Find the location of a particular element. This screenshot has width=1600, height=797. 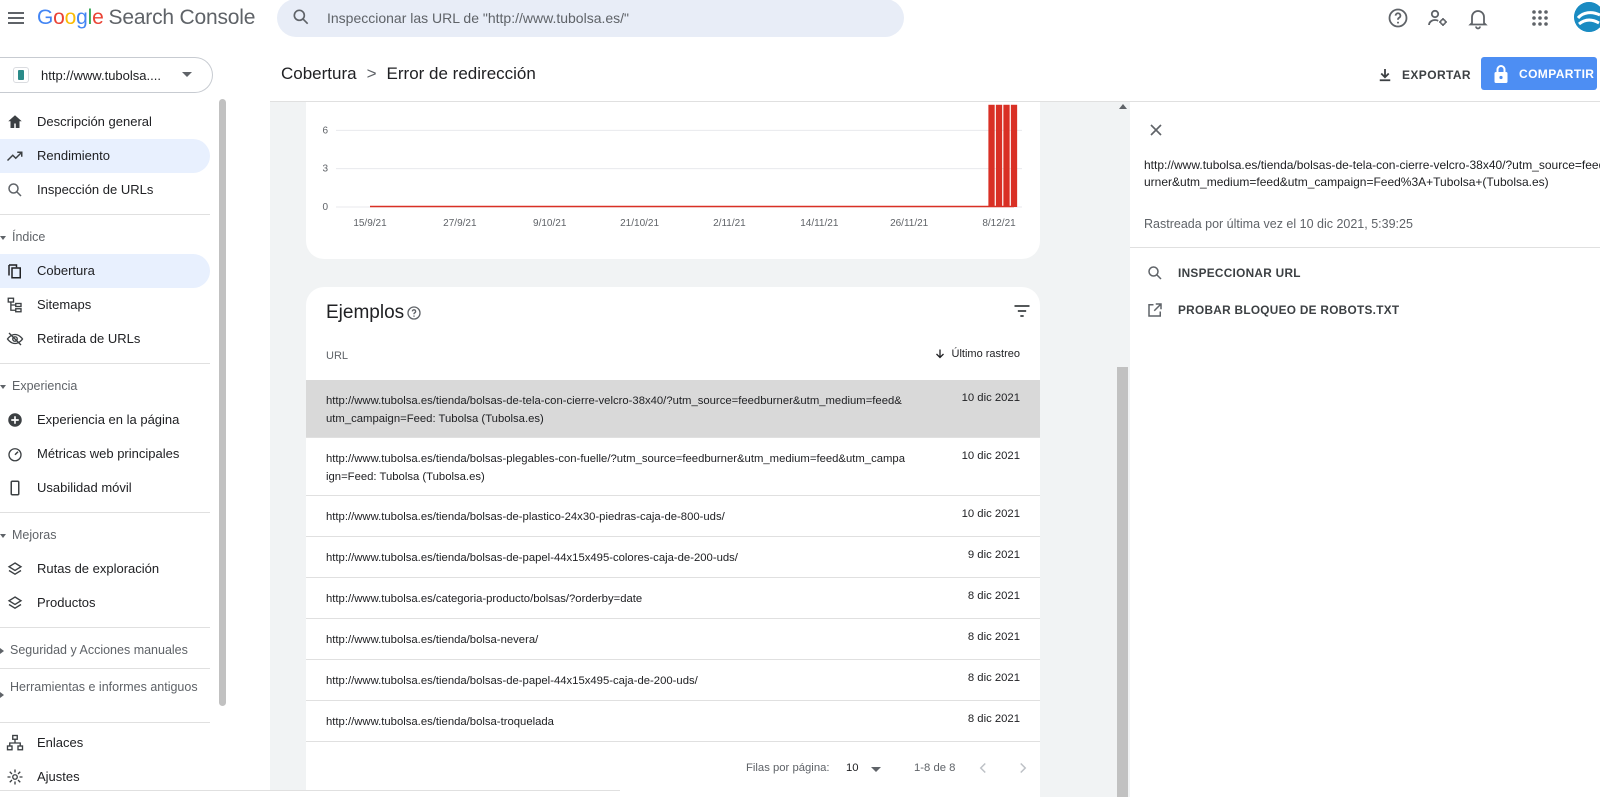

url-inspection-search is located at coordinates (590, 18).